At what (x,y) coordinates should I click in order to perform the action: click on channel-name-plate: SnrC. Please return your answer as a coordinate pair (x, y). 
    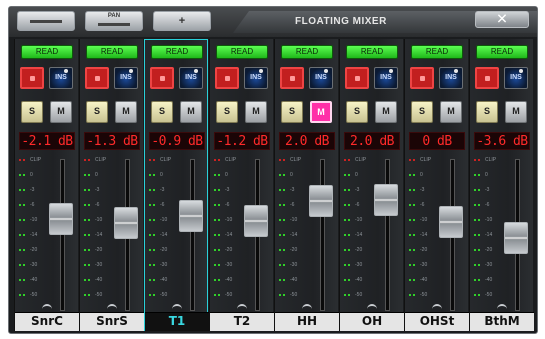
    Looking at the image, I should click on (47, 321).